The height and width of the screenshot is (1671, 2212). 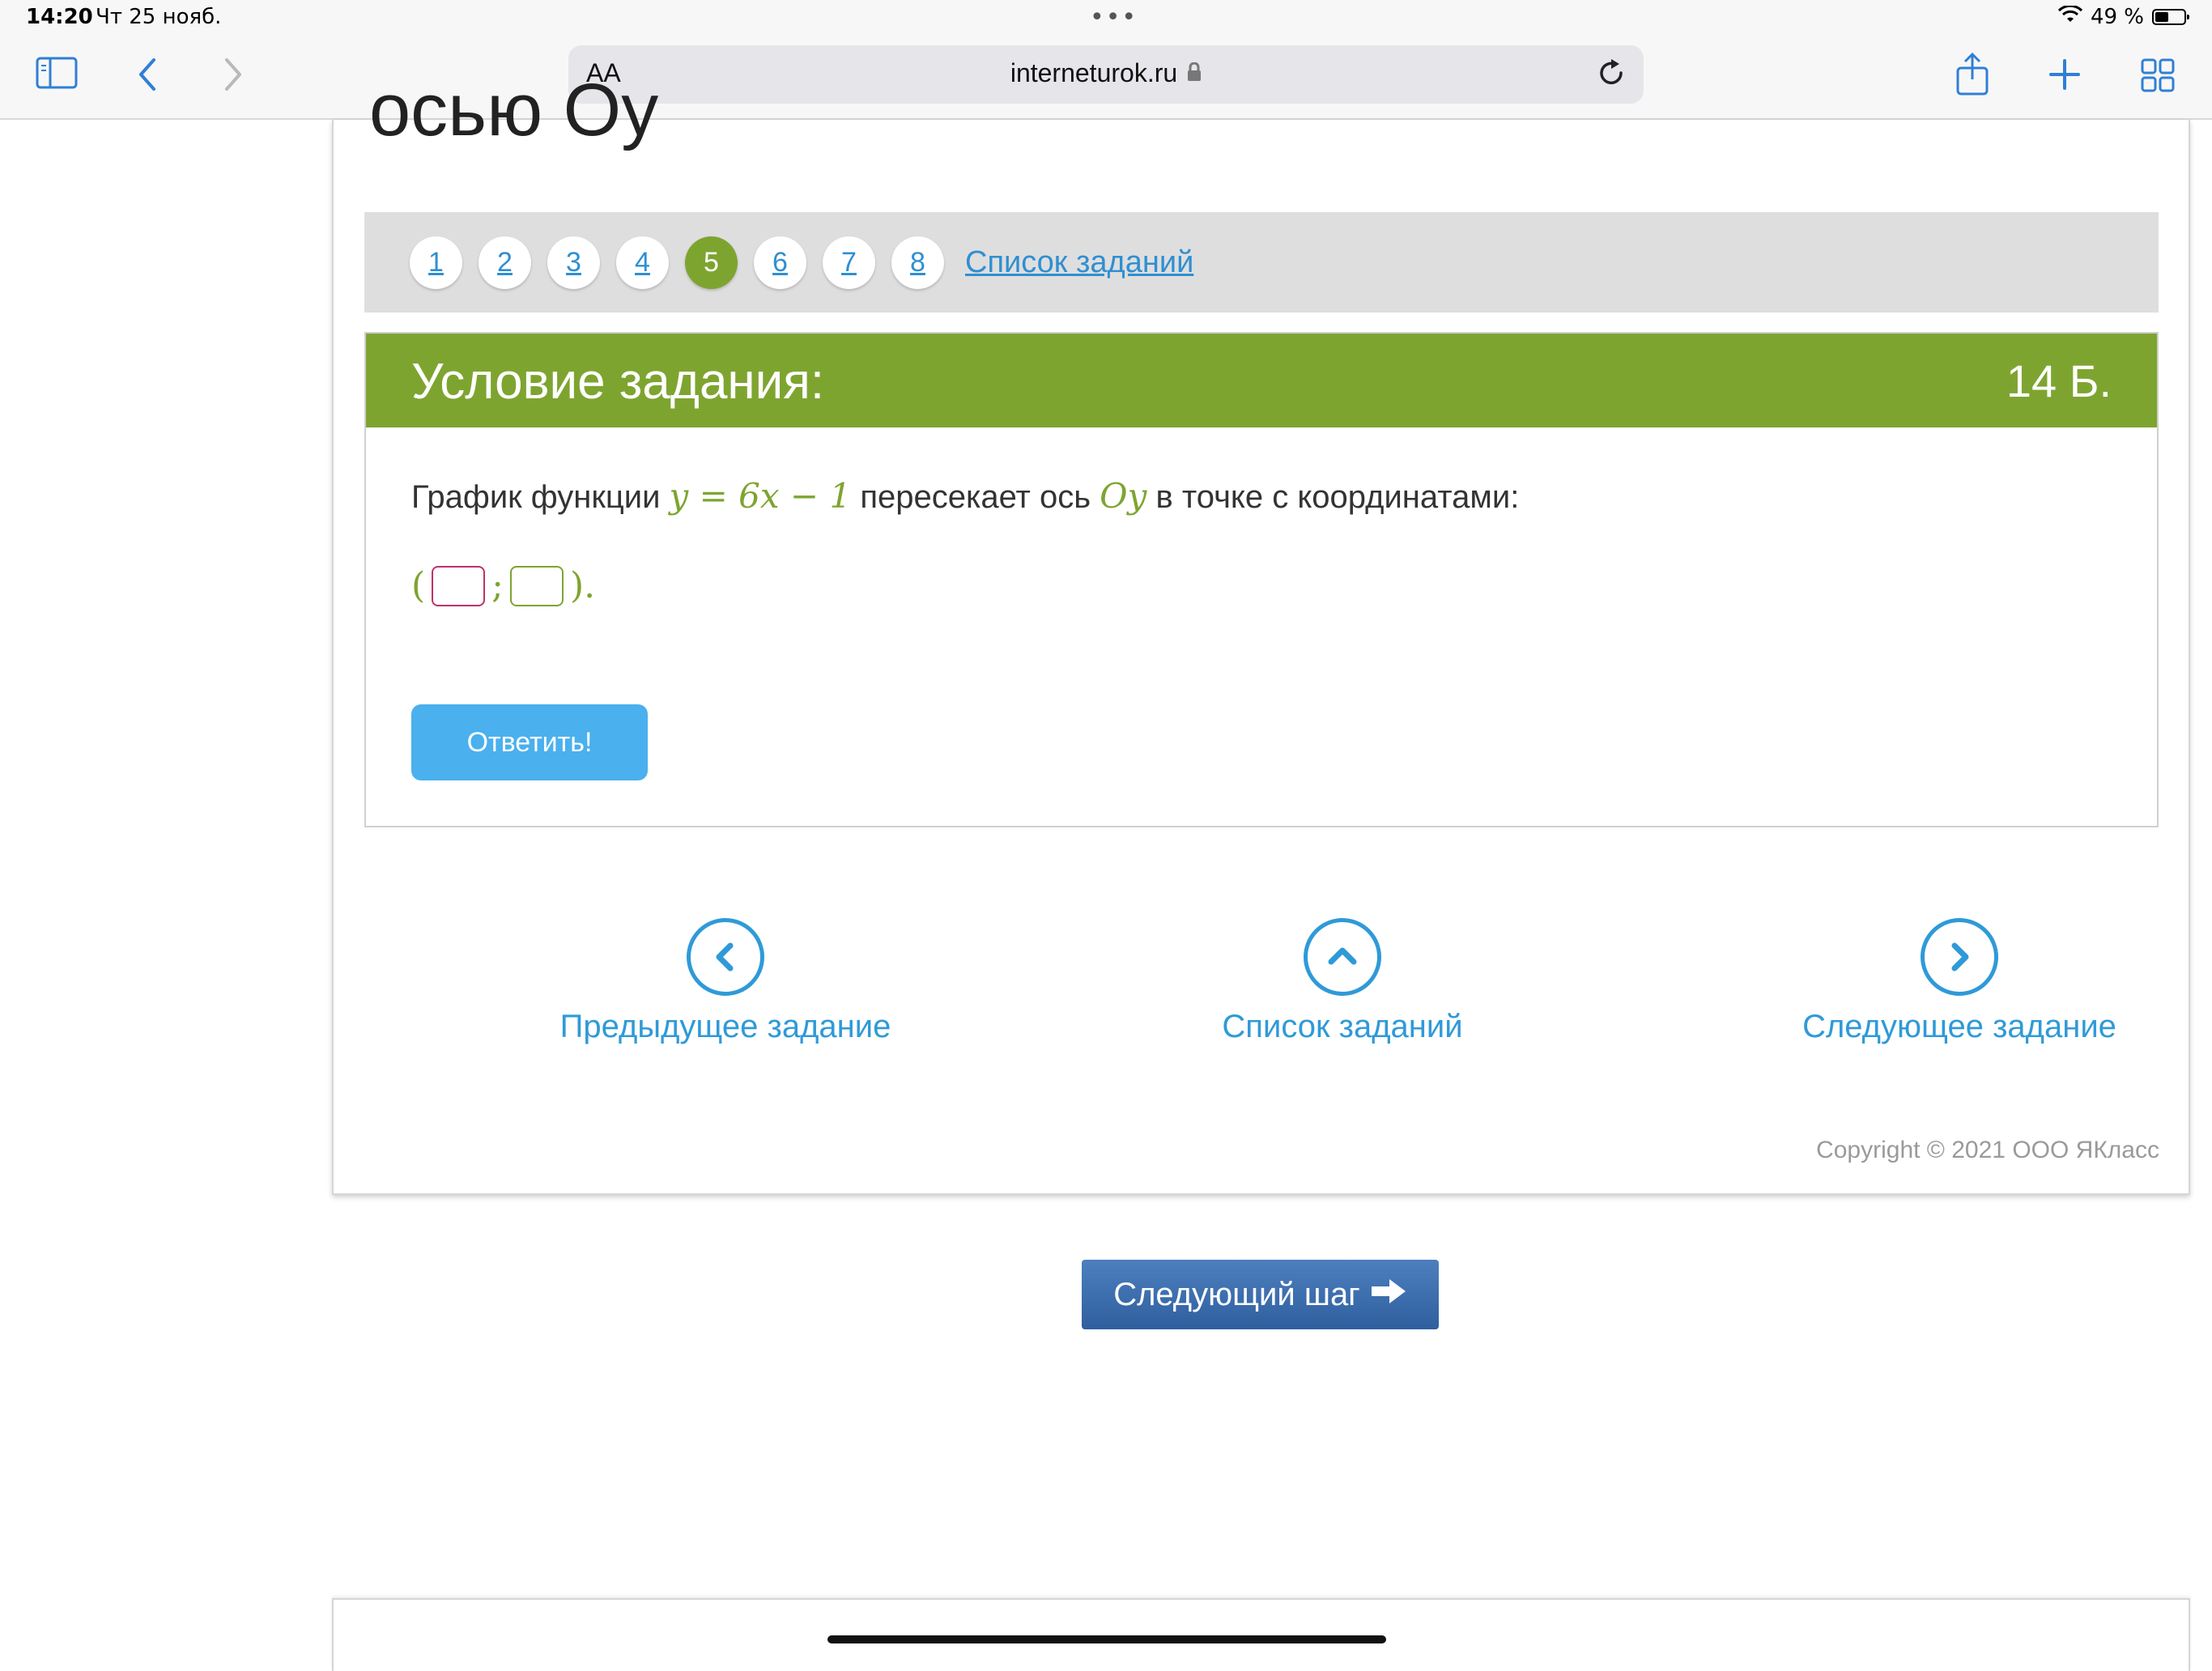 What do you see at coordinates (1261, 1634) in the screenshot?
I see `next-card` at bounding box center [1261, 1634].